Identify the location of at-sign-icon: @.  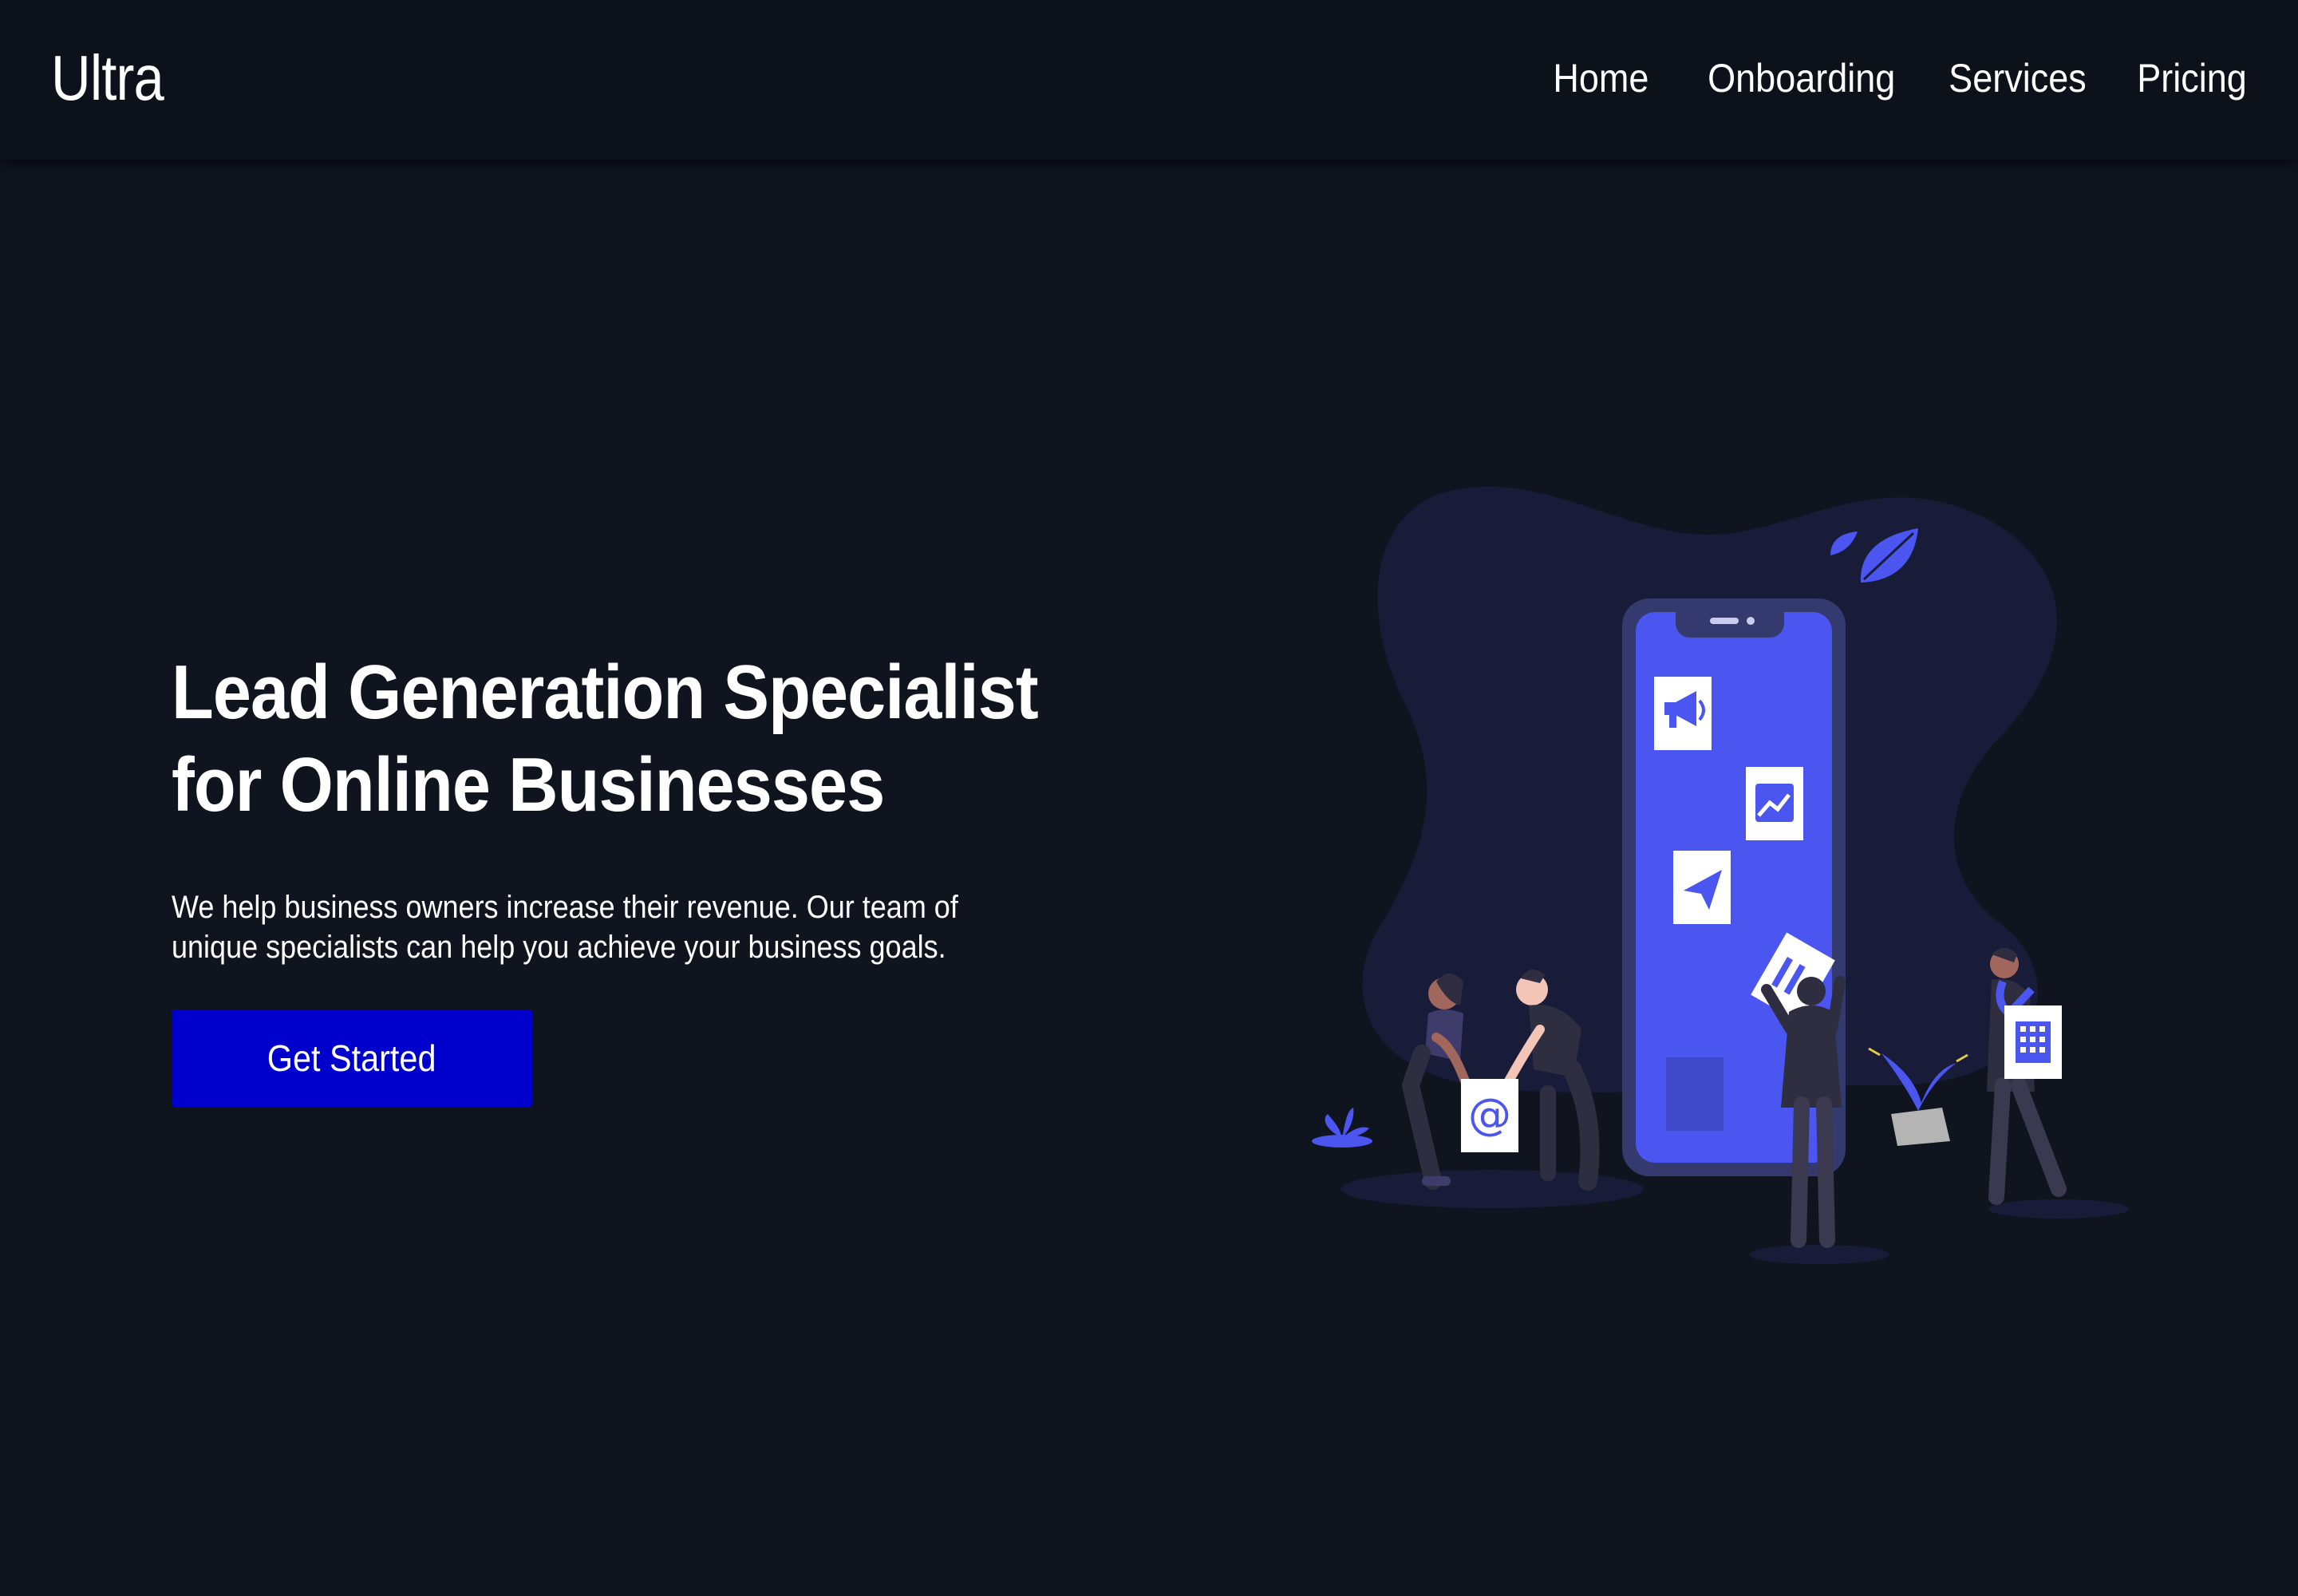
(1490, 1115).